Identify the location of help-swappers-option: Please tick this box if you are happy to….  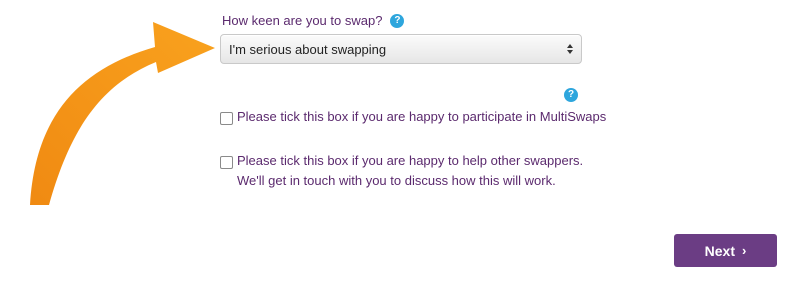
(413, 171).